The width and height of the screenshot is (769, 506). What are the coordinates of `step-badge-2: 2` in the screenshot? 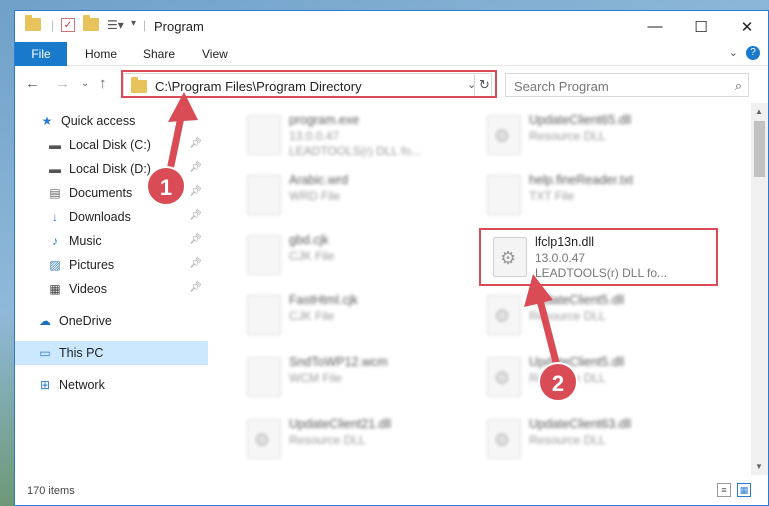 It's located at (558, 382).